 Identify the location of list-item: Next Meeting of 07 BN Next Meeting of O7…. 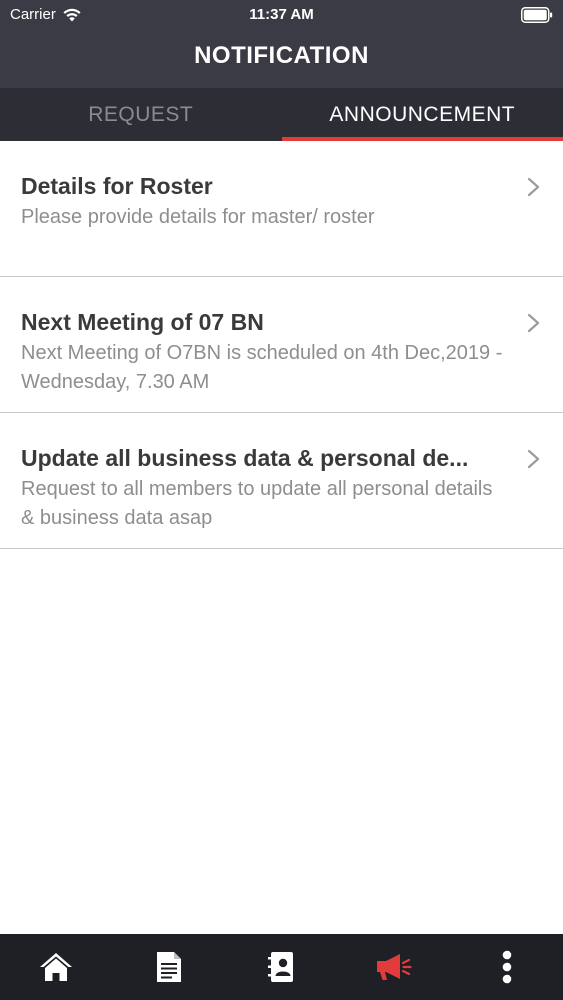
(281, 345).